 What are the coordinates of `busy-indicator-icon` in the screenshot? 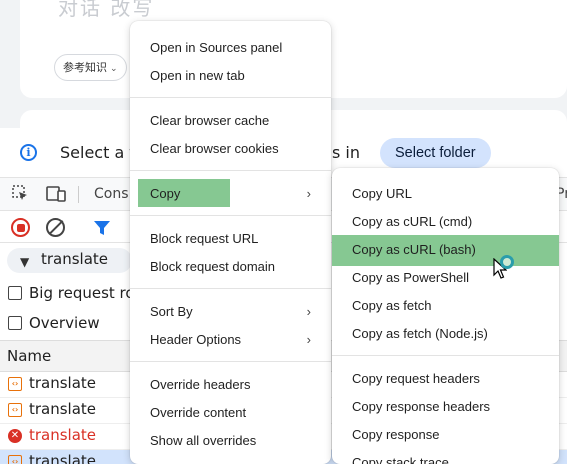 It's located at (507, 262).